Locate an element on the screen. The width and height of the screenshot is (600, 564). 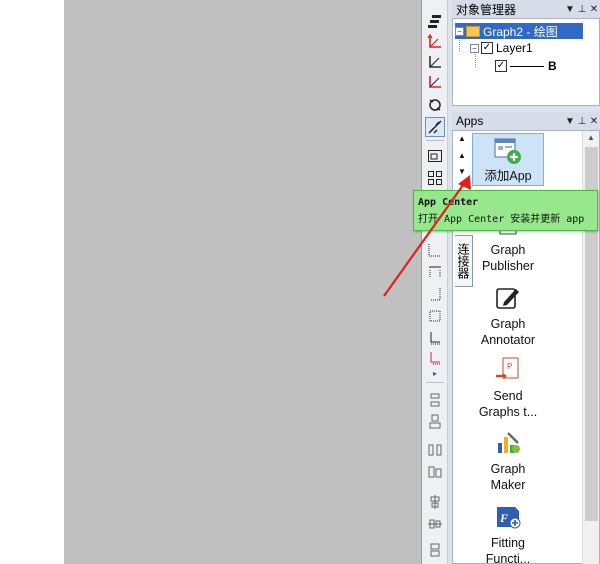
scroll-down-icon: ▼ is located at coordinates (462, 171).